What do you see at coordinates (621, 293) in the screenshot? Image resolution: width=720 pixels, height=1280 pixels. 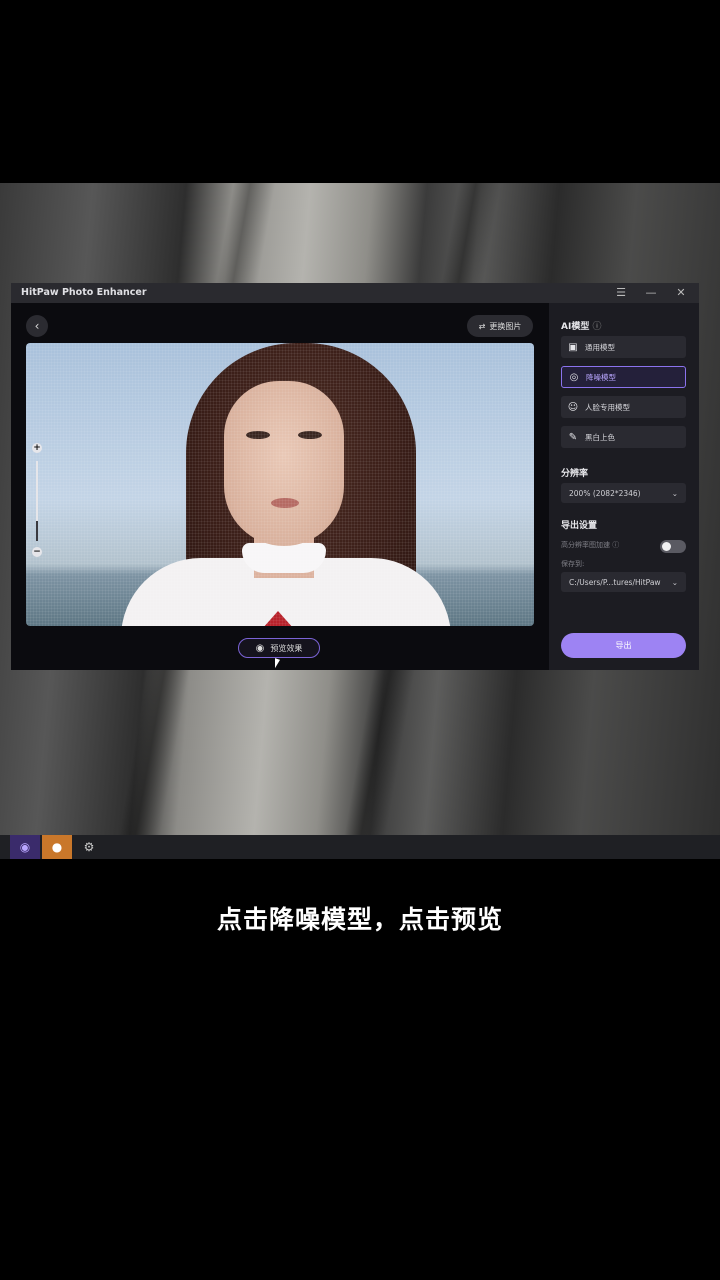 I see `menu-icon: ☰` at bounding box center [621, 293].